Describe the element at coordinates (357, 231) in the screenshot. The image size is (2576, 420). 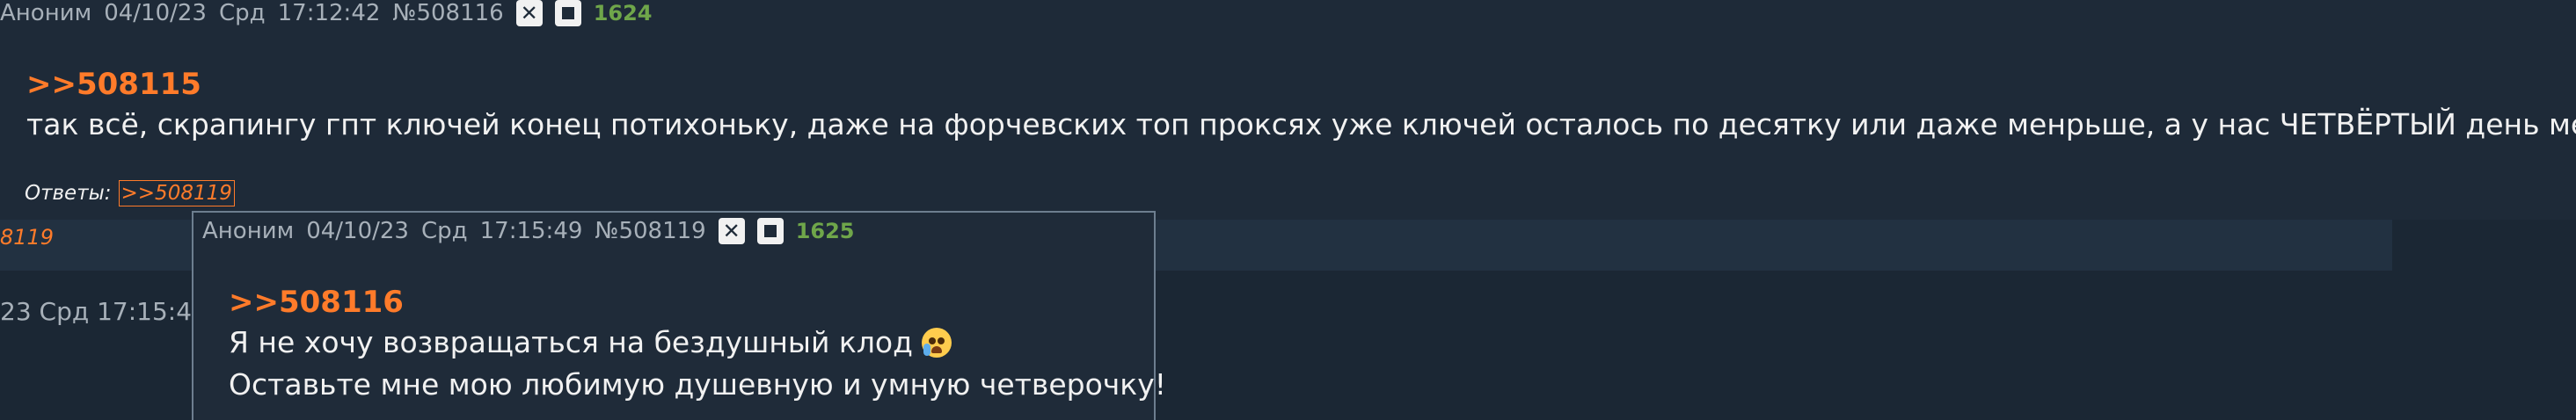
I see `popup-date: 04/10/23` at that location.